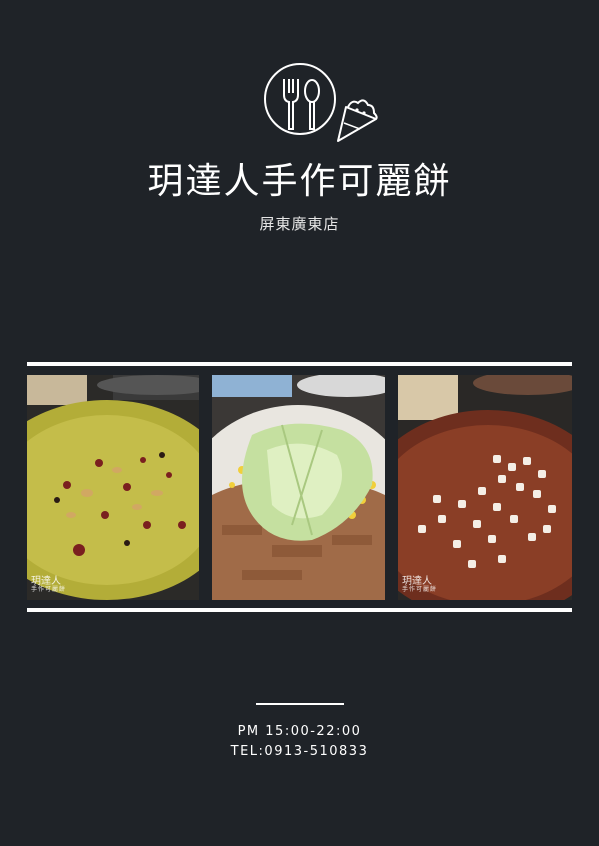 The image size is (599, 846). Describe the element at coordinates (298, 487) in the screenshot. I see `photo-meat-floss-crepe` at that location.